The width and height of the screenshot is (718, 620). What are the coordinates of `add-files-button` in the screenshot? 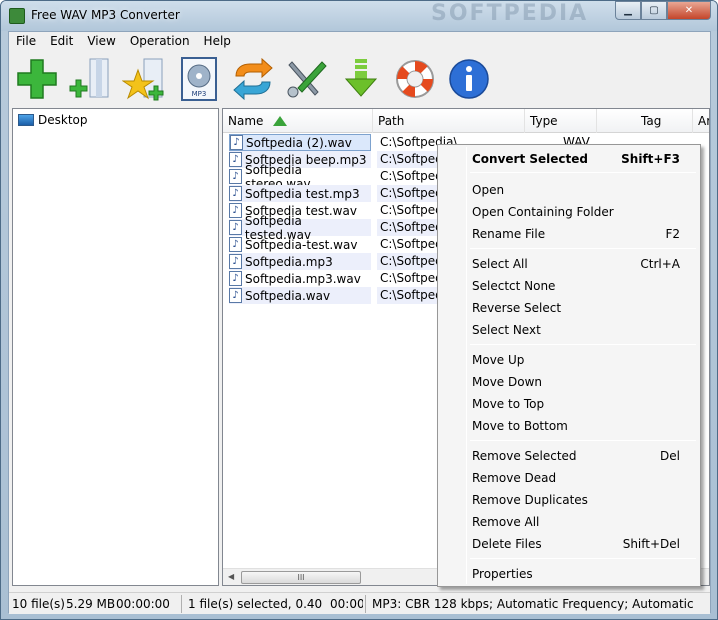 It's located at (37, 79).